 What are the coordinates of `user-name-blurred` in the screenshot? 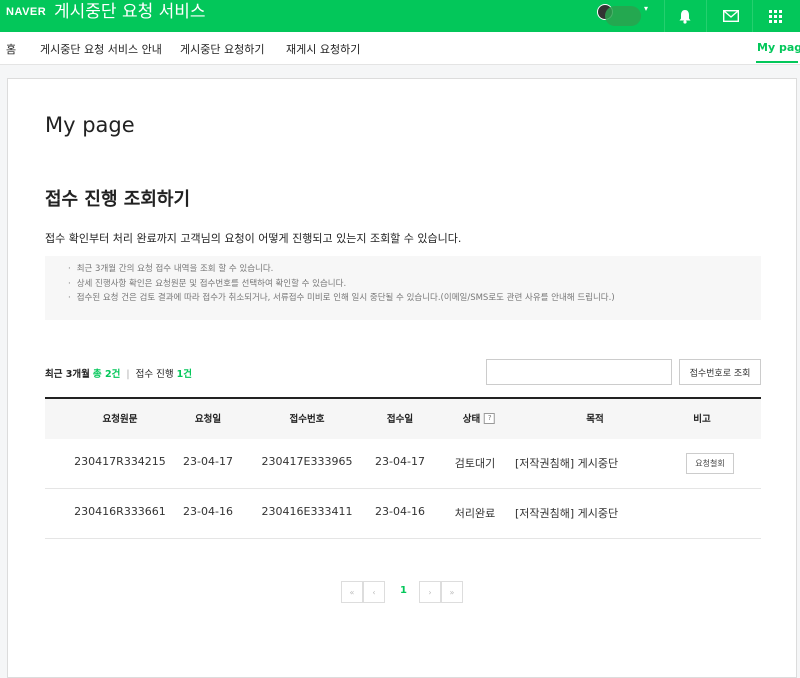 It's located at (623, 16).